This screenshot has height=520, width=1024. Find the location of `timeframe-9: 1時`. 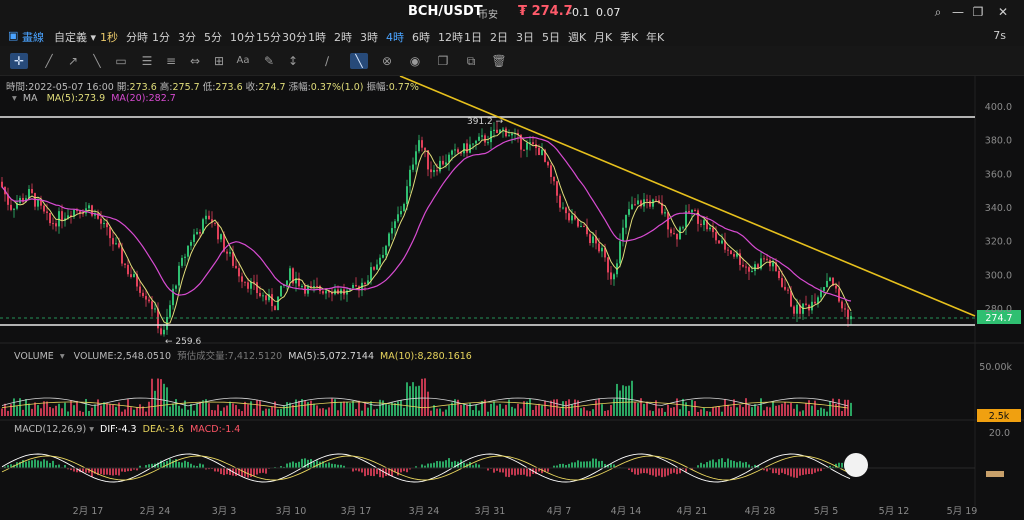

timeframe-9: 1時 is located at coordinates (317, 37).